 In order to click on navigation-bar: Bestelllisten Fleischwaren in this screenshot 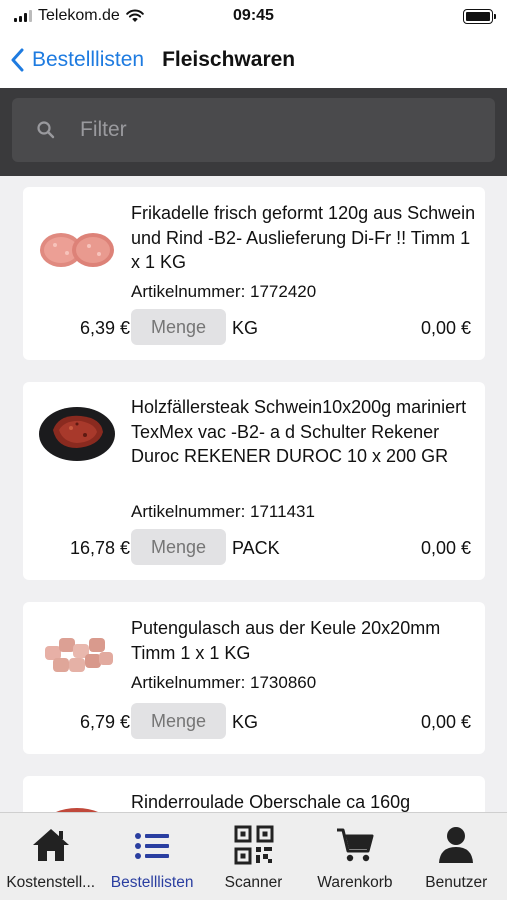, I will do `click(253, 60)`.